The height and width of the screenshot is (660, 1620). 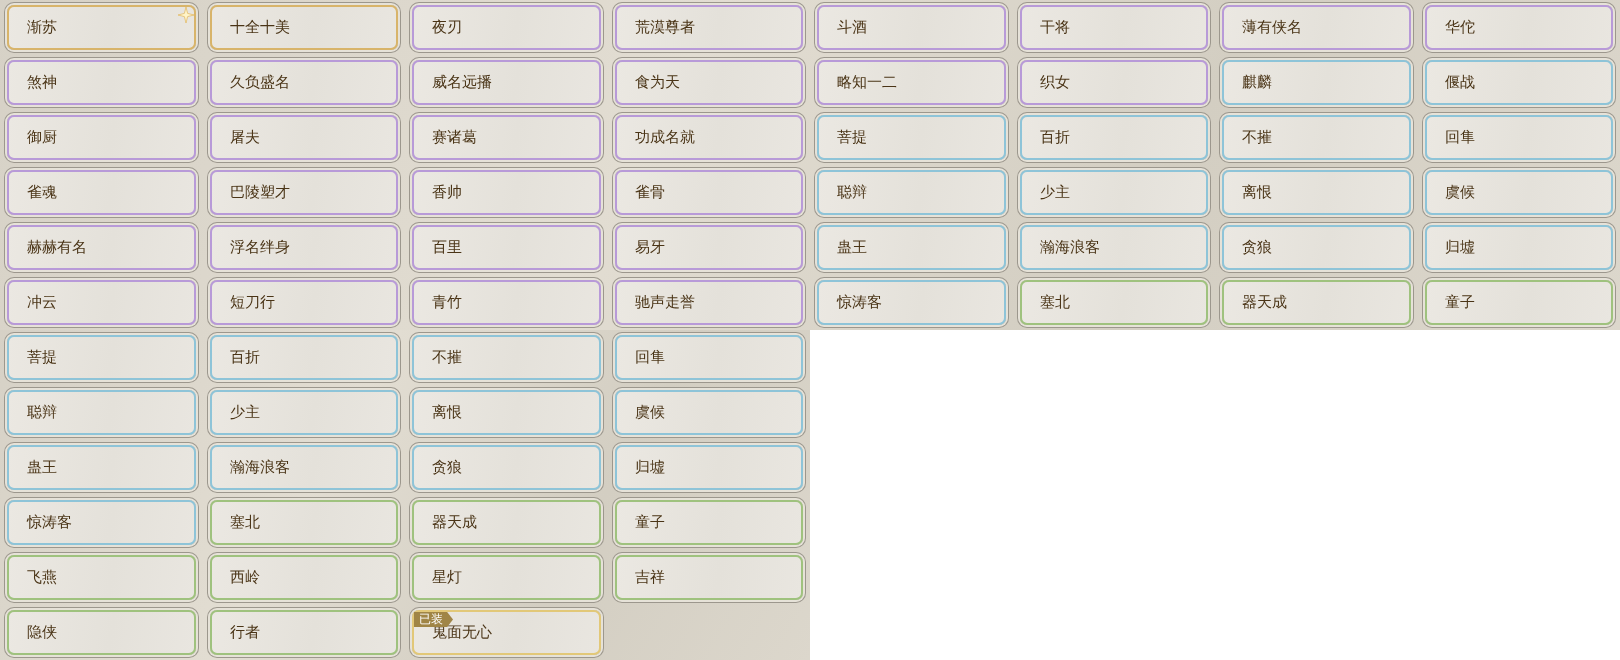 What do you see at coordinates (506, 302) in the screenshot?
I see `title-card: 青竹` at bounding box center [506, 302].